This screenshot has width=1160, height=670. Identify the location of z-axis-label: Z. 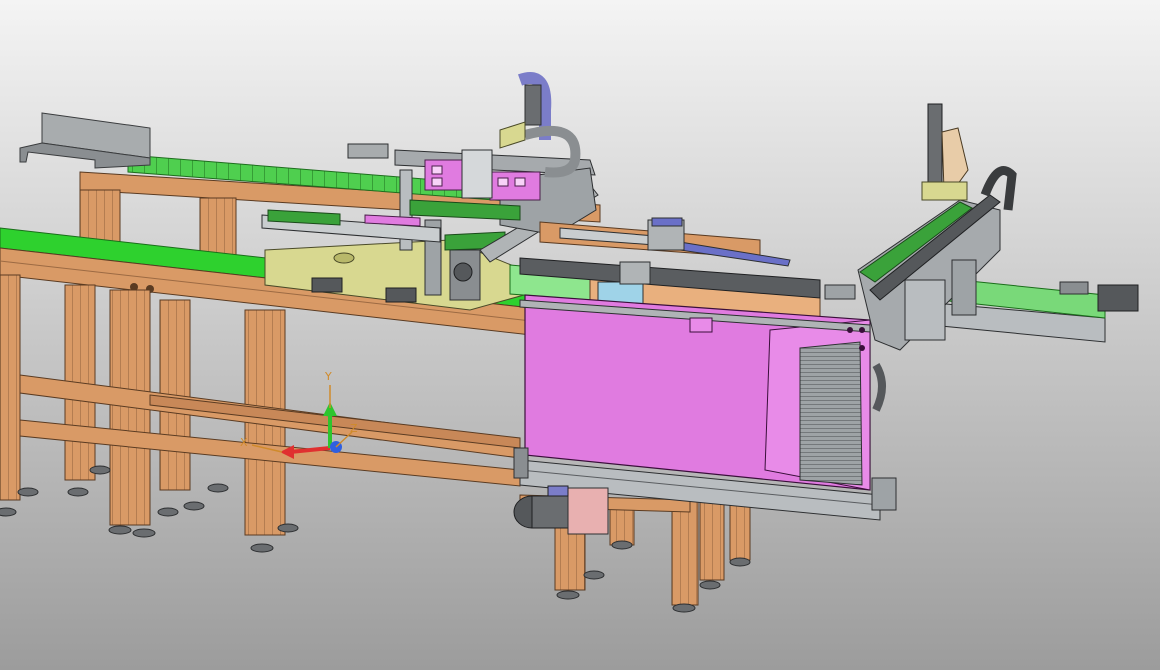
(354, 428).